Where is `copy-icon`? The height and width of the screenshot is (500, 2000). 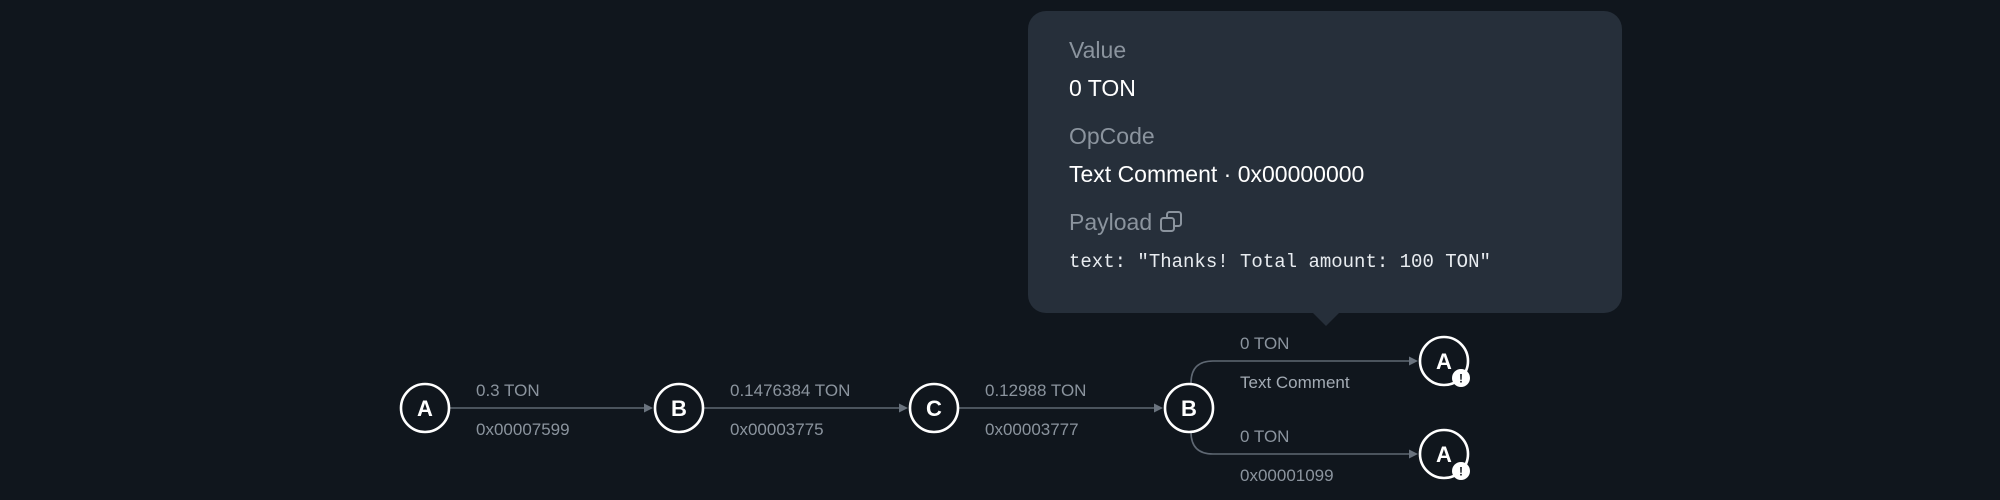
copy-icon is located at coordinates (1171, 222).